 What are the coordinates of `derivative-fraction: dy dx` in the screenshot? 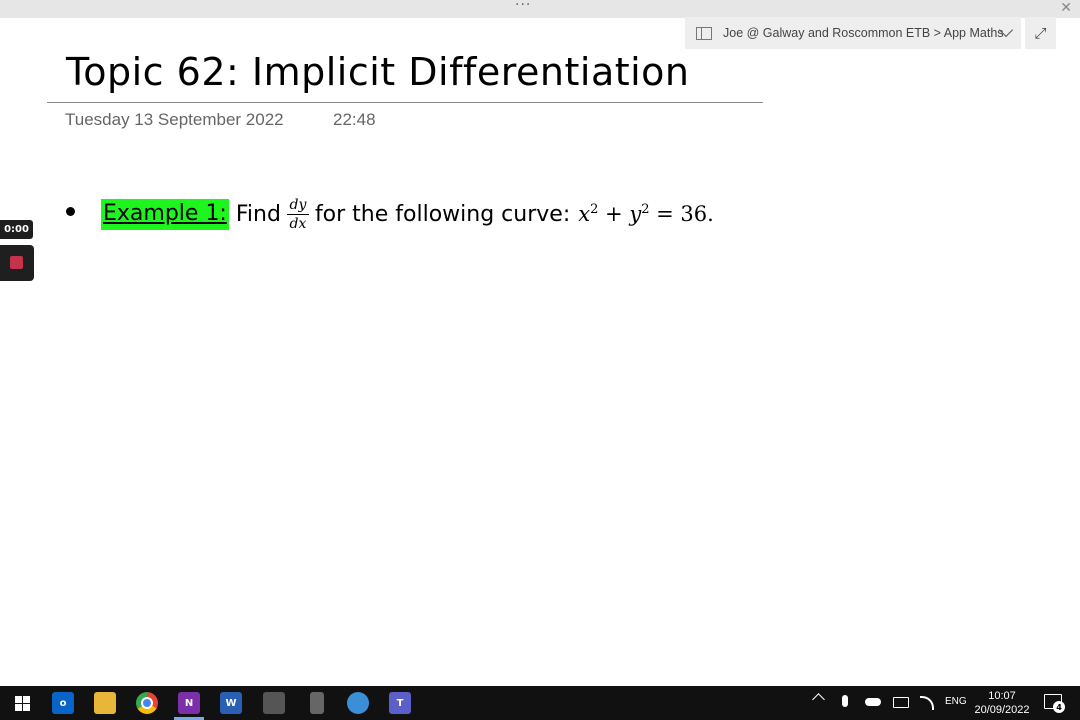 It's located at (297, 214).